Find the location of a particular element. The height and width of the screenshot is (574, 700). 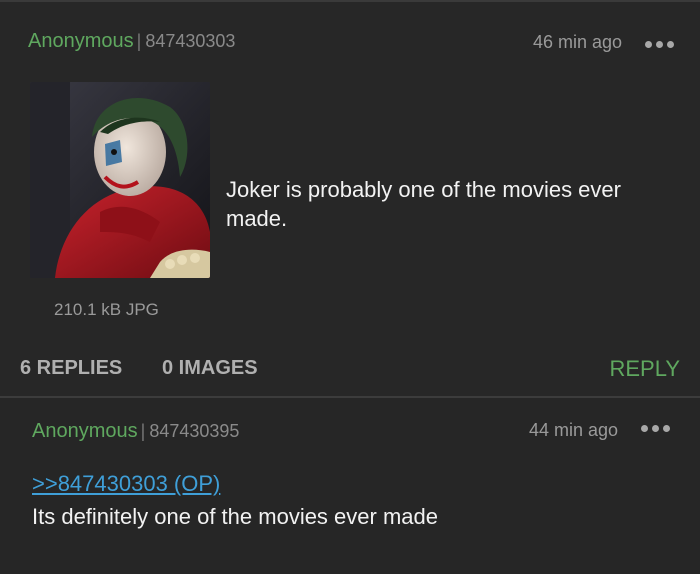

reply-post-header: Anonymous | 847430395 44 min ago is located at coordinates (350, 435).